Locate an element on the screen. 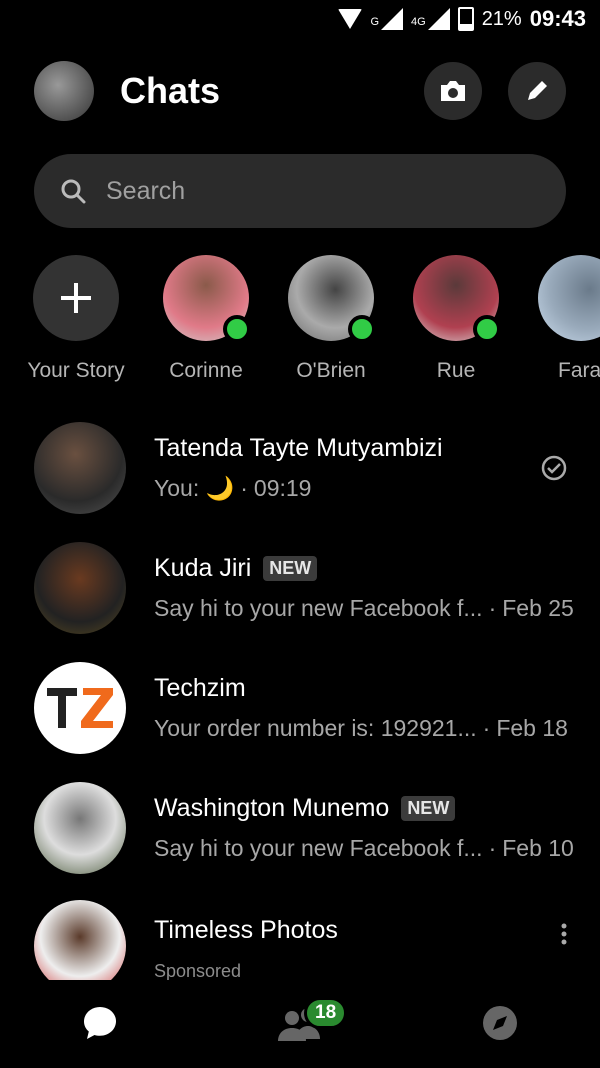 Image resolution: width=600 pixels, height=1068 pixels. pencil-icon is located at coordinates (537, 90).